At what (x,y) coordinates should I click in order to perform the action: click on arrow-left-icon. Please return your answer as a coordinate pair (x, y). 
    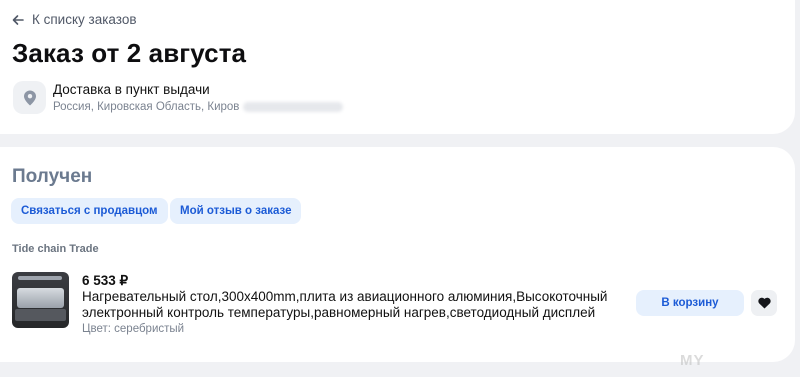
    Looking at the image, I should click on (18, 19).